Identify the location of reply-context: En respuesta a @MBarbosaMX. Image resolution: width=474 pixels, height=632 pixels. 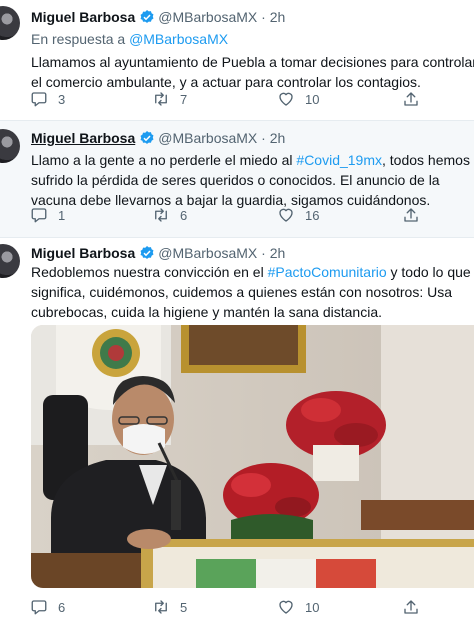
(129, 39).